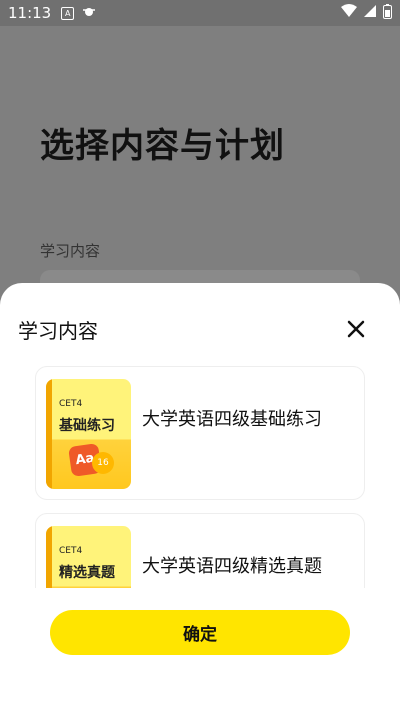 This screenshot has width=400, height=710. What do you see at coordinates (87, 426) in the screenshot?
I see `cover-title: 基础练习` at bounding box center [87, 426].